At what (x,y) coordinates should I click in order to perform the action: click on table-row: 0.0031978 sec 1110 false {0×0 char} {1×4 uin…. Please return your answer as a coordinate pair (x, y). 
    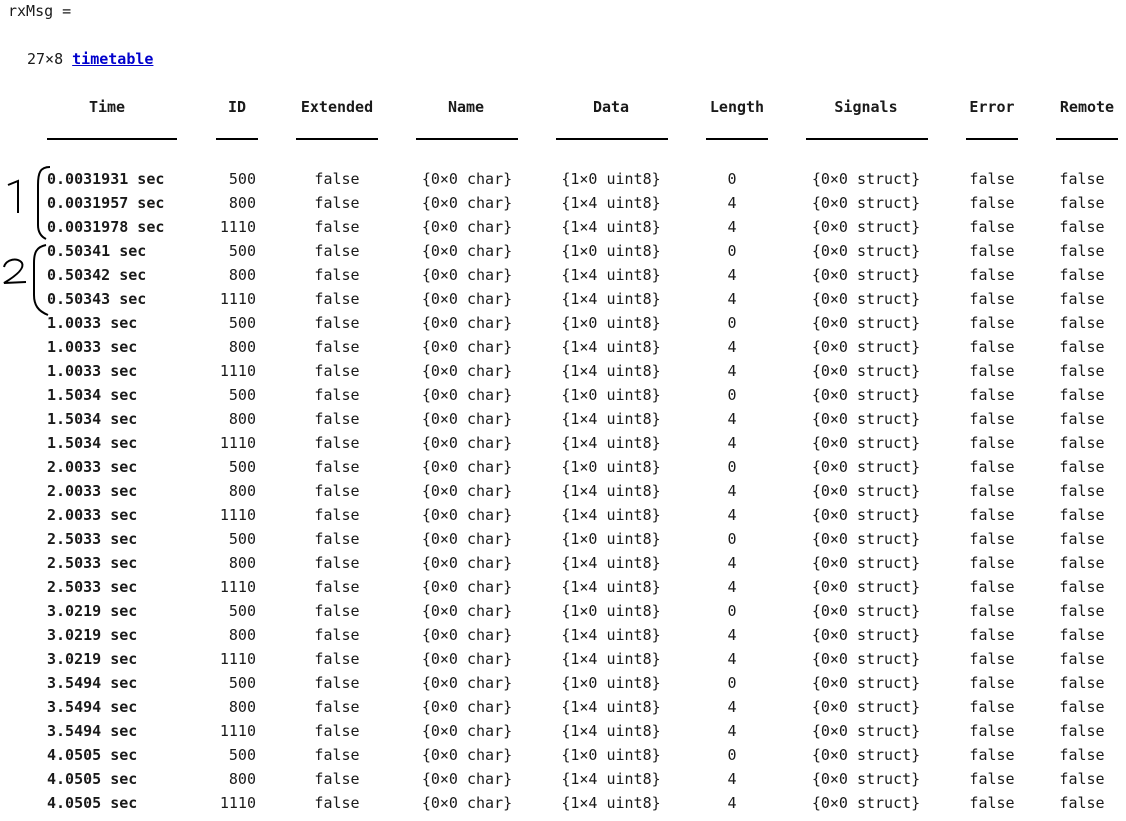
    Looking at the image, I should click on (563, 228).